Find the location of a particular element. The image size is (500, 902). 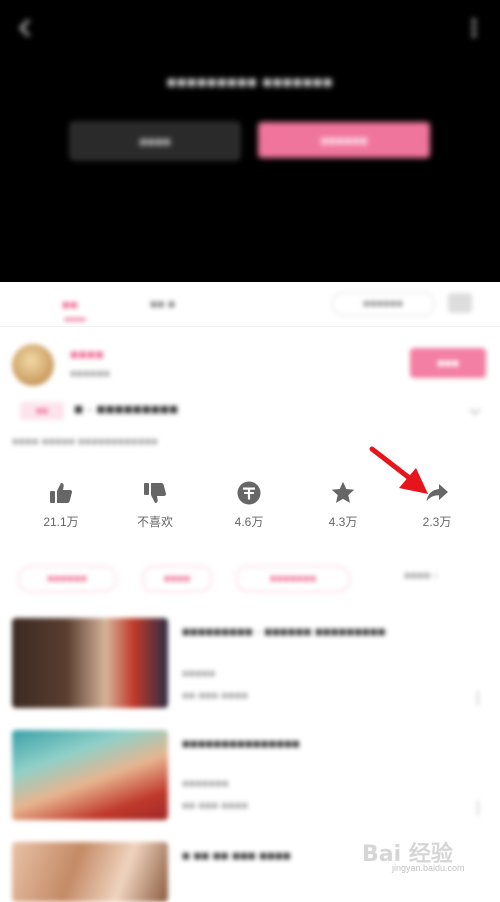

dislike-label: 不喜欢 is located at coordinates (154, 522).